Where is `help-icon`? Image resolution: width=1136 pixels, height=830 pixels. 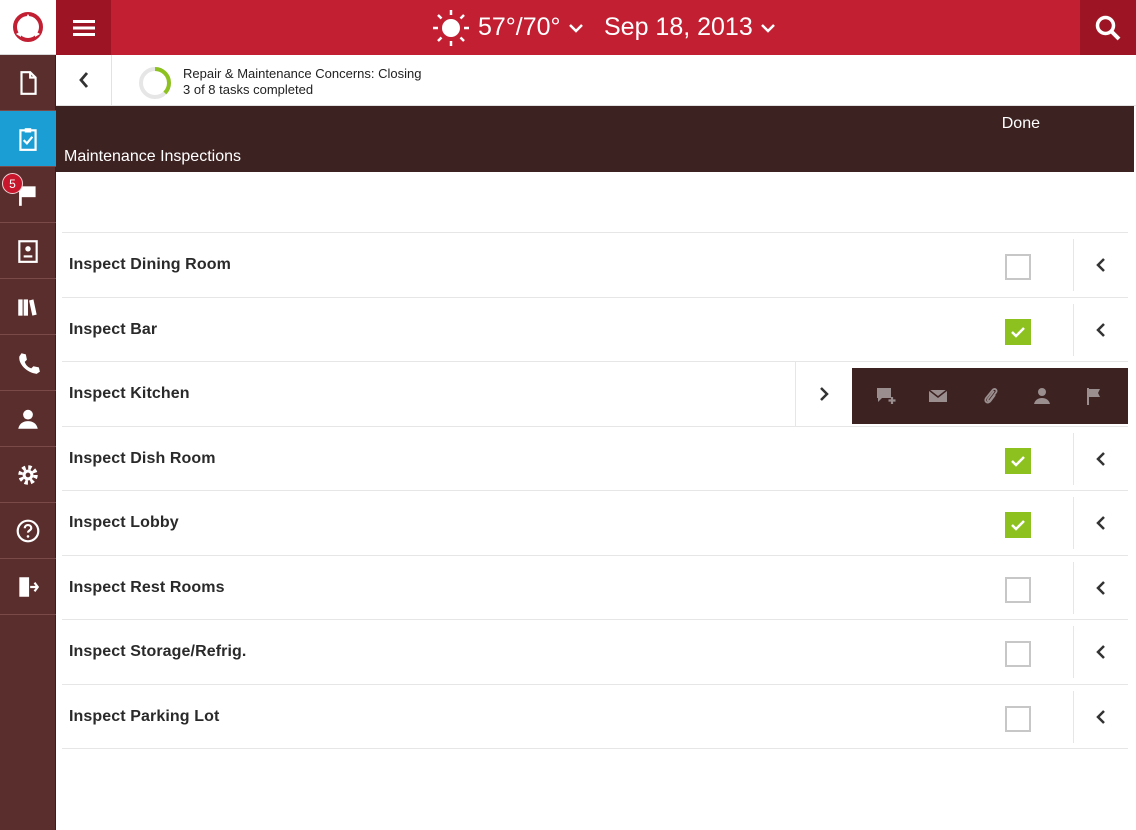
help-icon is located at coordinates (28, 530).